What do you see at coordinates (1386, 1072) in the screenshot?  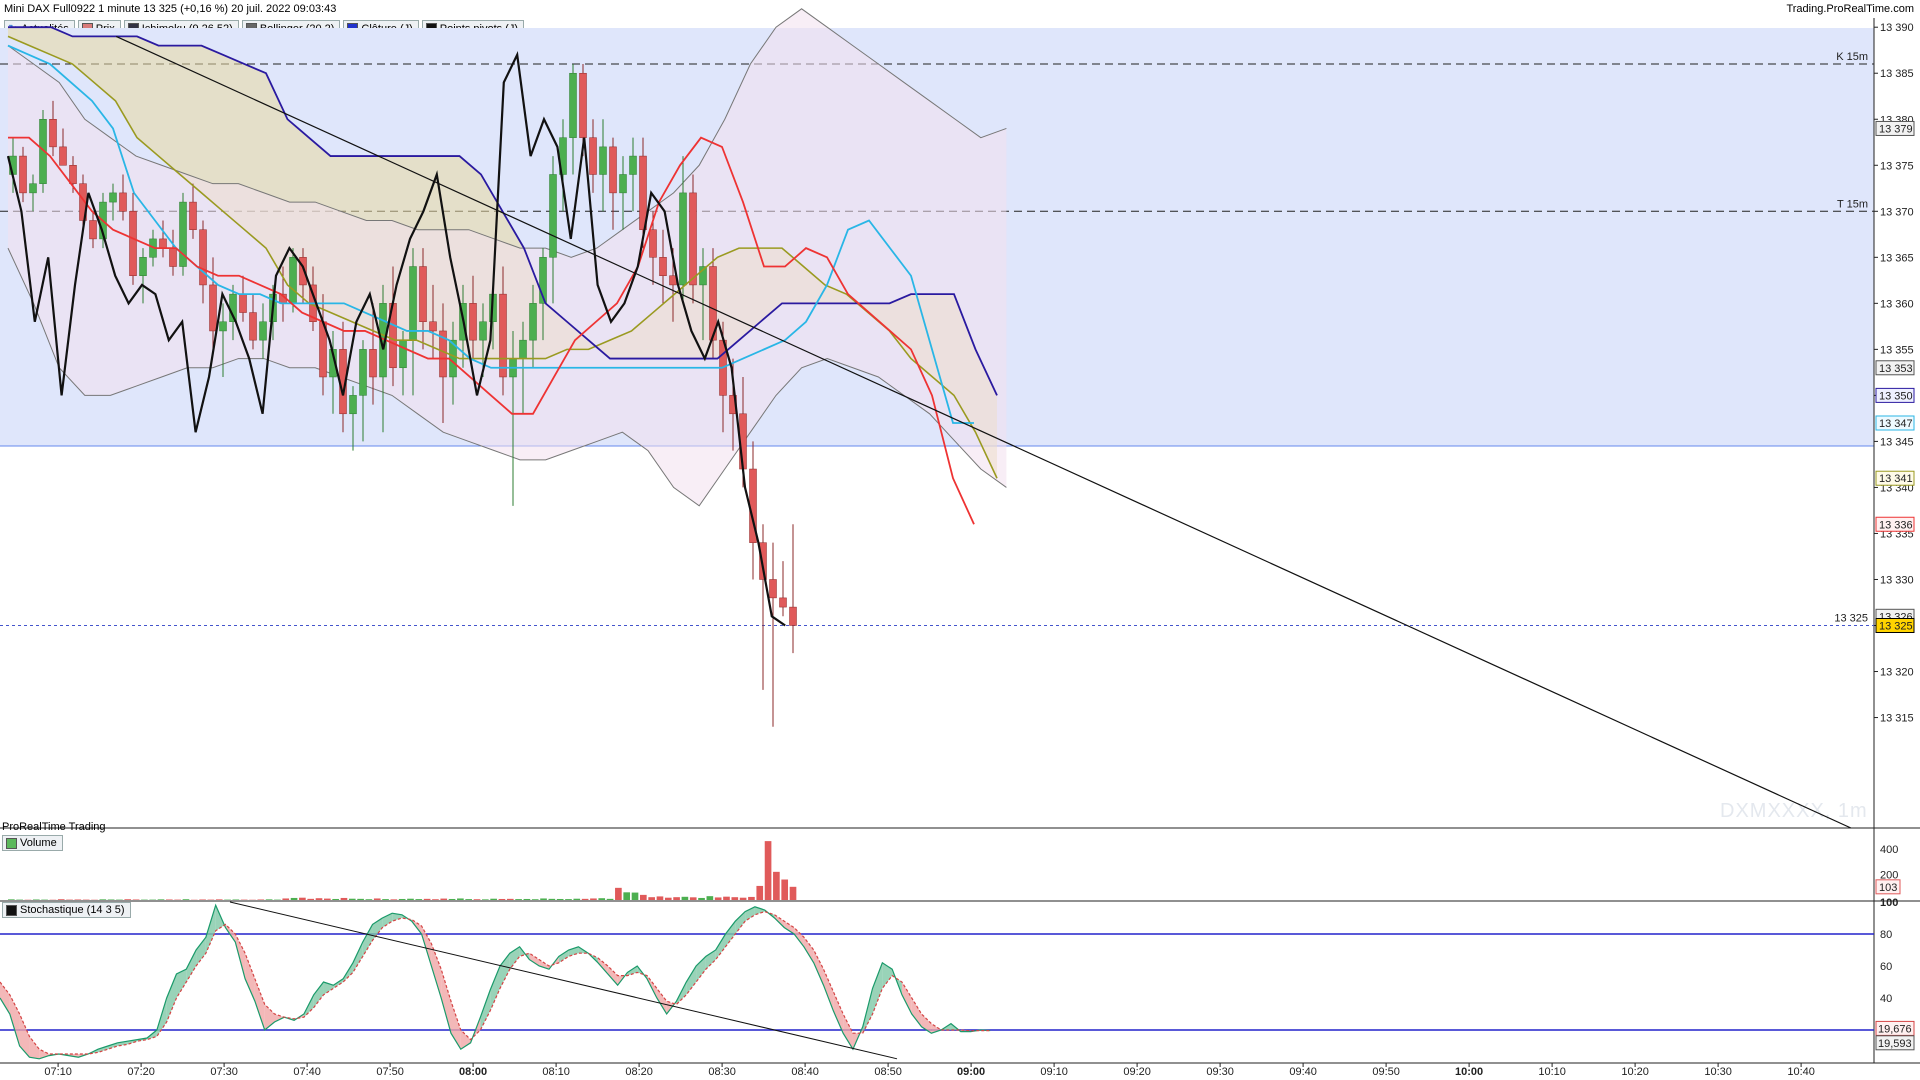 I see `time-tick-label: 09:50` at bounding box center [1386, 1072].